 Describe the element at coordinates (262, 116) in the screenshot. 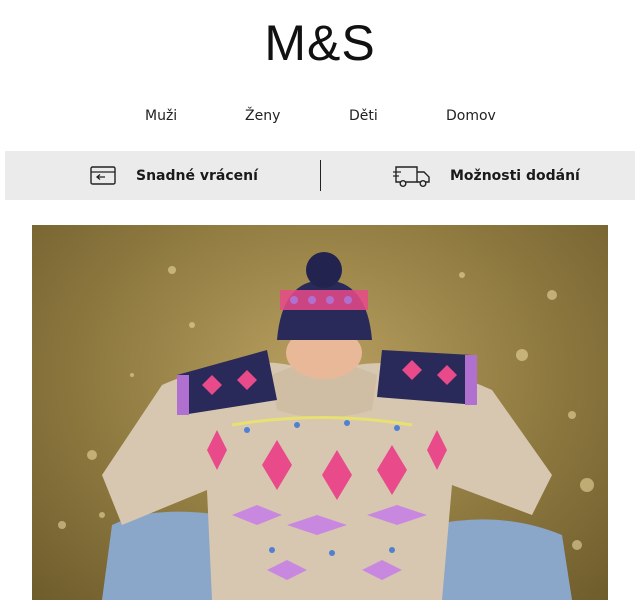

I see `nav-item-zeny: Ženy` at that location.